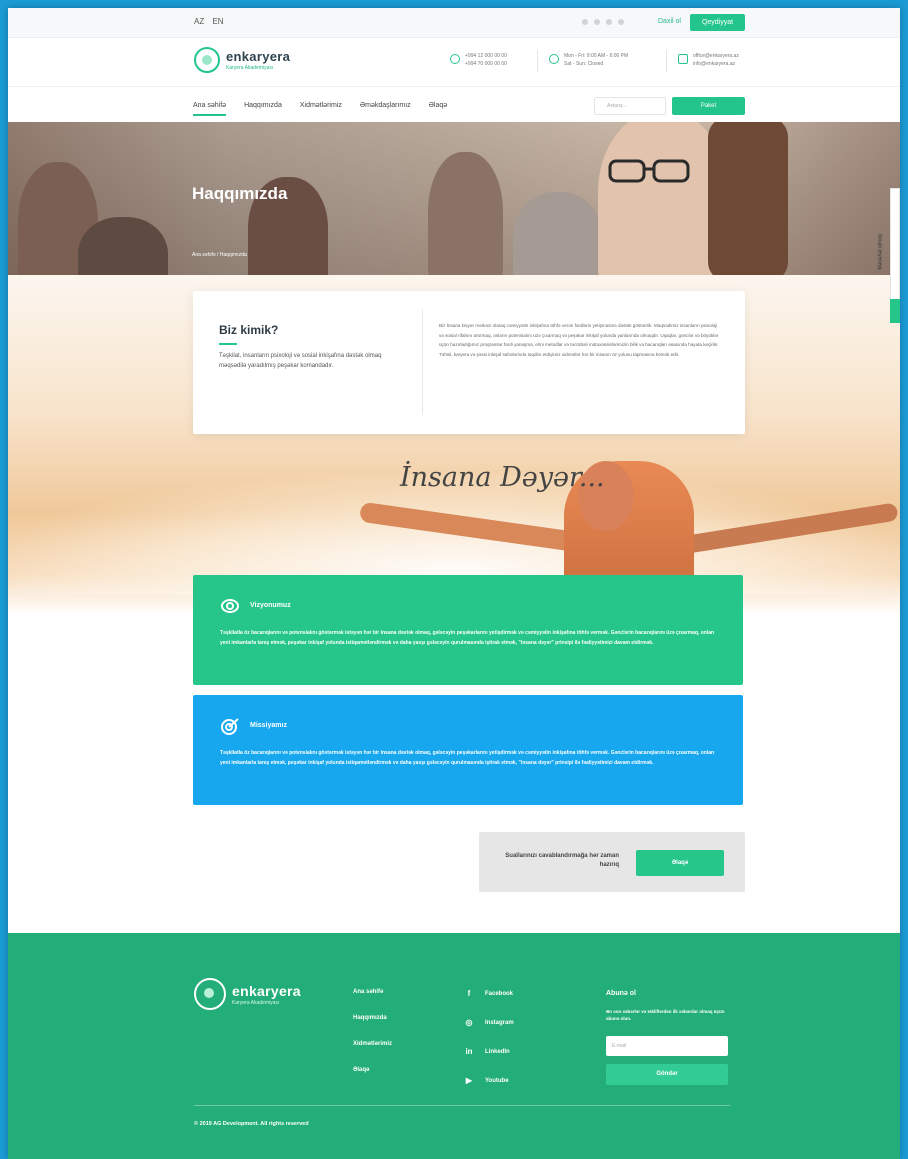 Image resolution: width=908 pixels, height=1159 pixels. Describe the element at coordinates (263, 105) in the screenshot. I see `nav-item-about: Haqqımızda` at that location.